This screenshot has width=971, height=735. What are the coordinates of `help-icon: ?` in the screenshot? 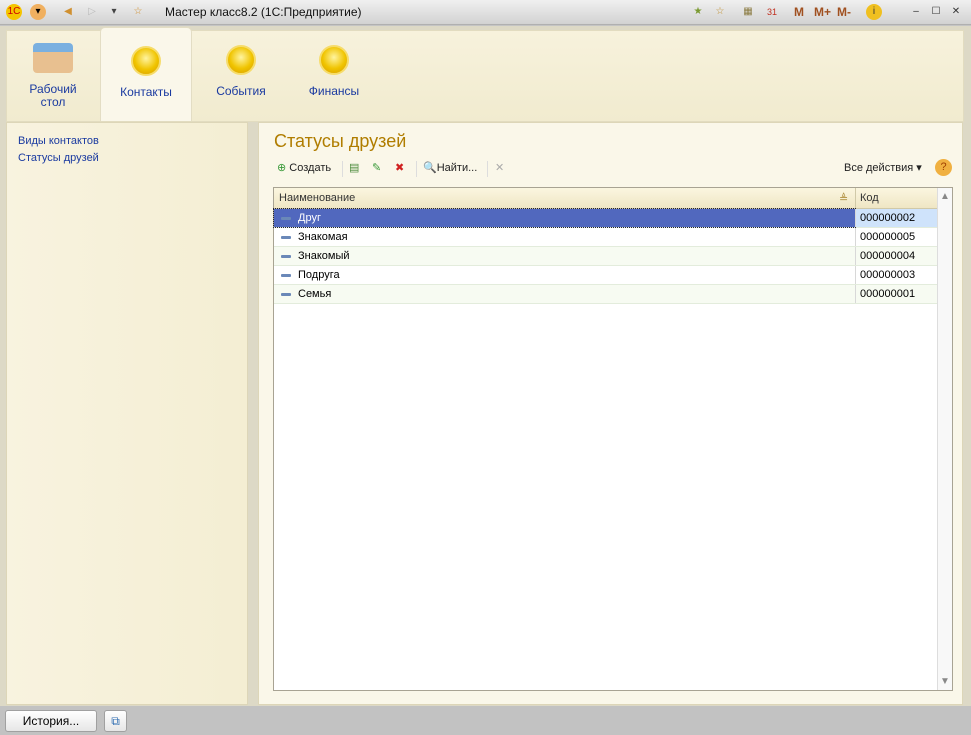 It's located at (943, 167).